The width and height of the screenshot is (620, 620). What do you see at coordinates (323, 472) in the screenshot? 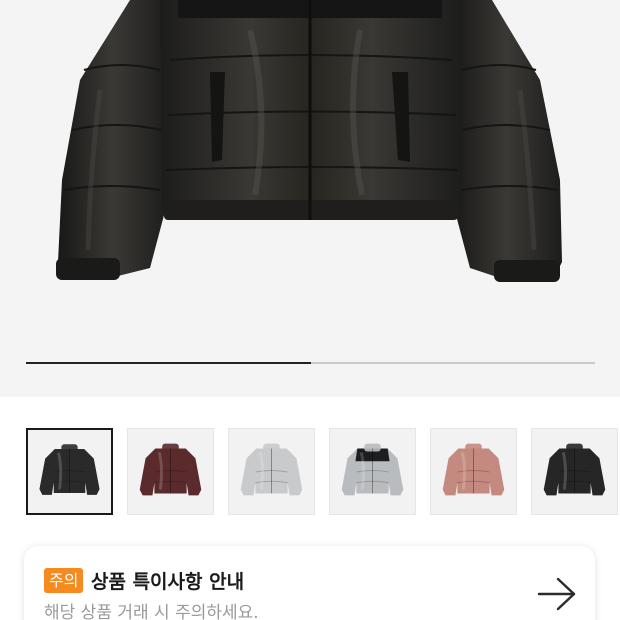
I see `thumbnail-strip` at bounding box center [323, 472].